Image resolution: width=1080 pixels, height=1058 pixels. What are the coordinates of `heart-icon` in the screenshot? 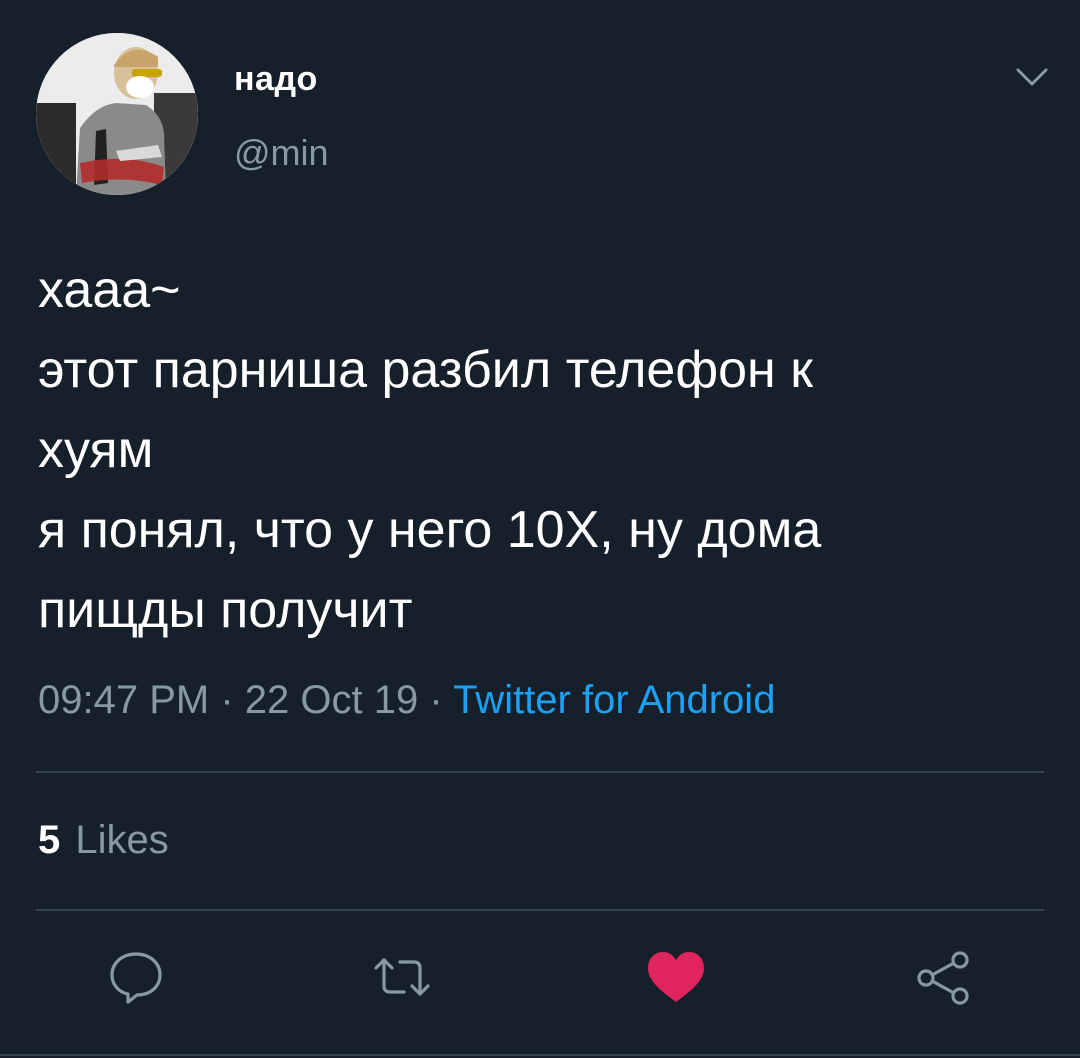 It's located at (676, 977).